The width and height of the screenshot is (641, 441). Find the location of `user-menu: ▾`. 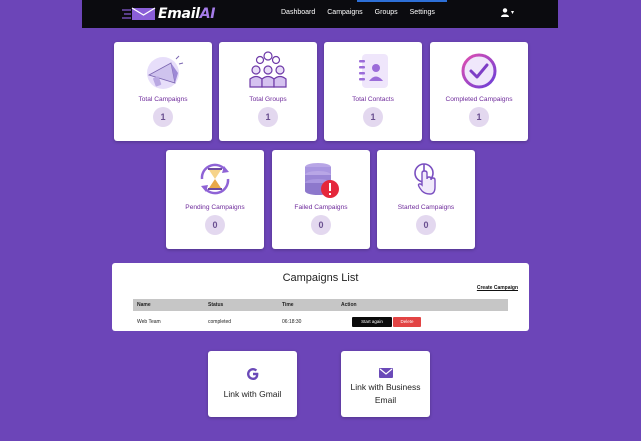

user-menu: ▾ is located at coordinates (507, 12).